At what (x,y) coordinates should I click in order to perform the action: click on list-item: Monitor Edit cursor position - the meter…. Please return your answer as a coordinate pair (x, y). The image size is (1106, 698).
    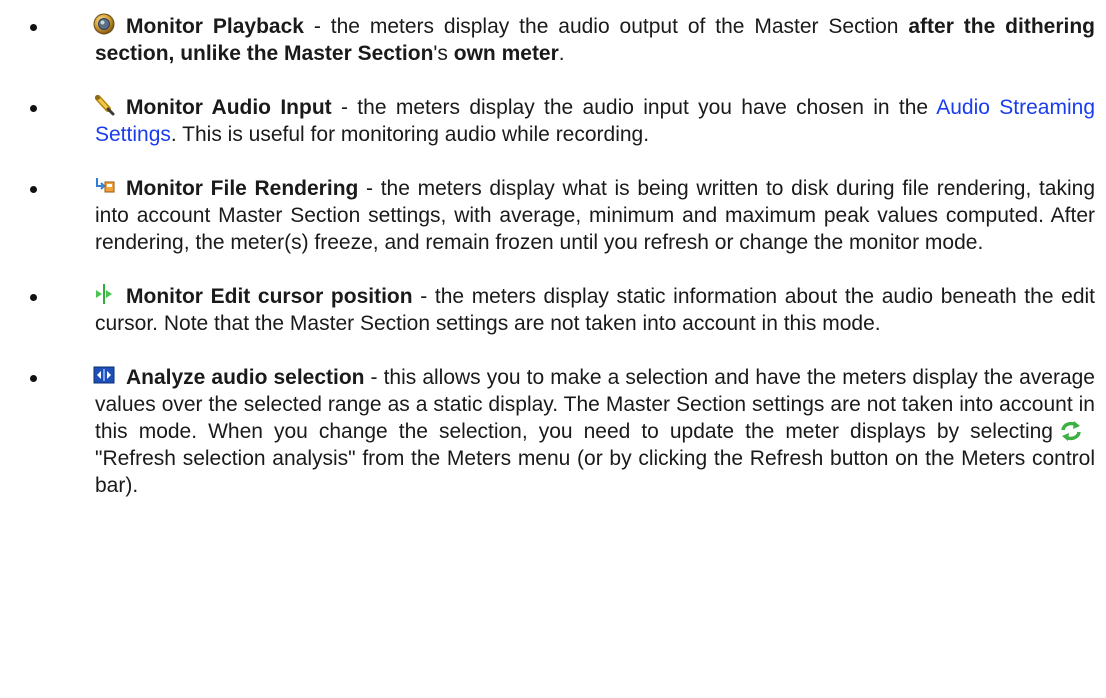
    Looking at the image, I should click on (562, 310).